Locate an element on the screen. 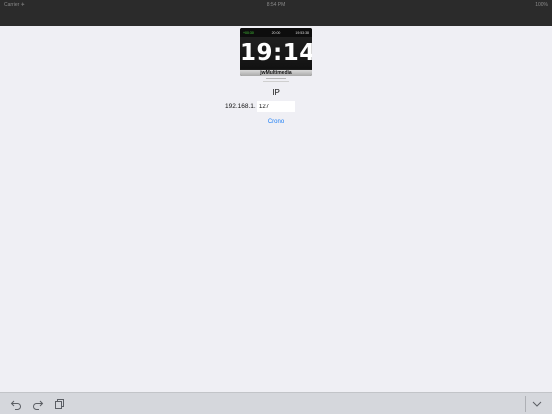 Image resolution: width=552 pixels, height=414 pixels. toolbar-divider is located at coordinates (525, 404).